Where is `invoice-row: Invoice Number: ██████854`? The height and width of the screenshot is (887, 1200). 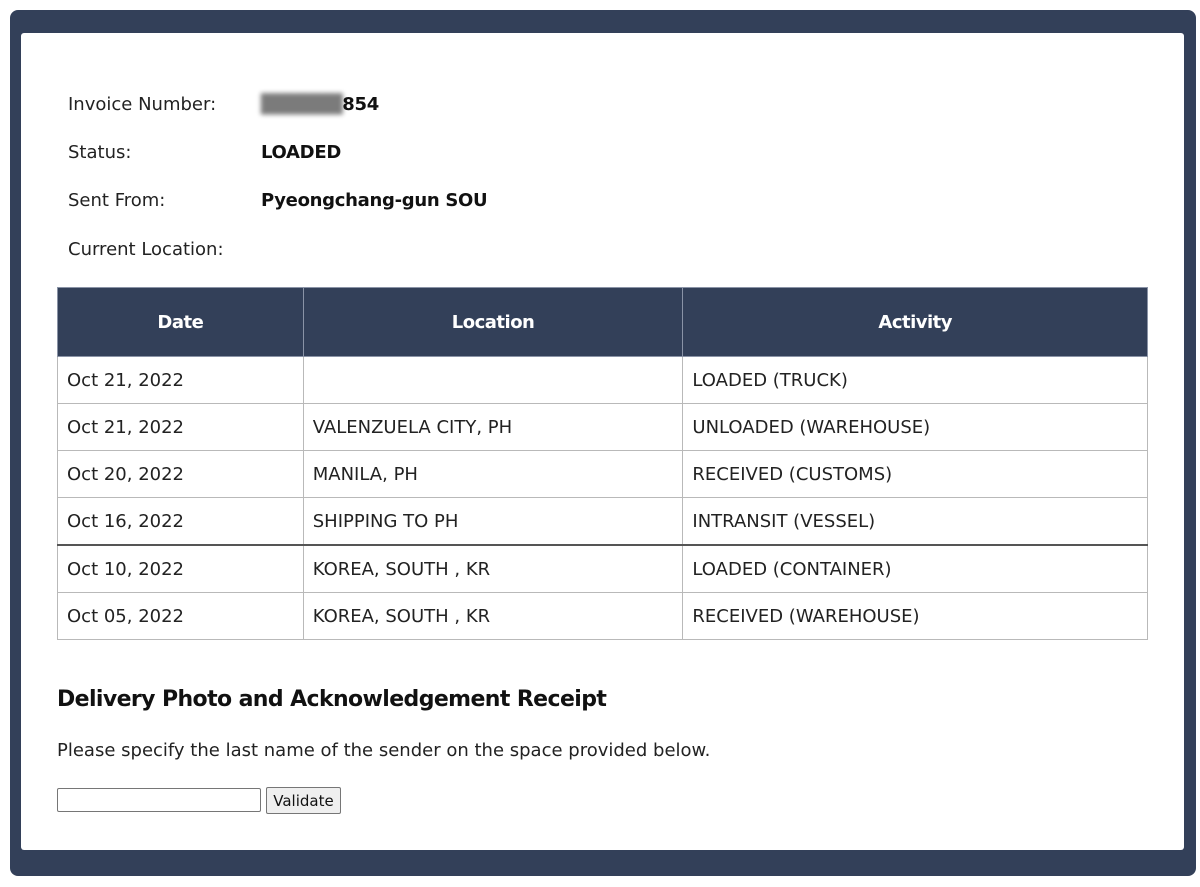
invoice-row: Invoice Number: ██████854 is located at coordinates (223, 104).